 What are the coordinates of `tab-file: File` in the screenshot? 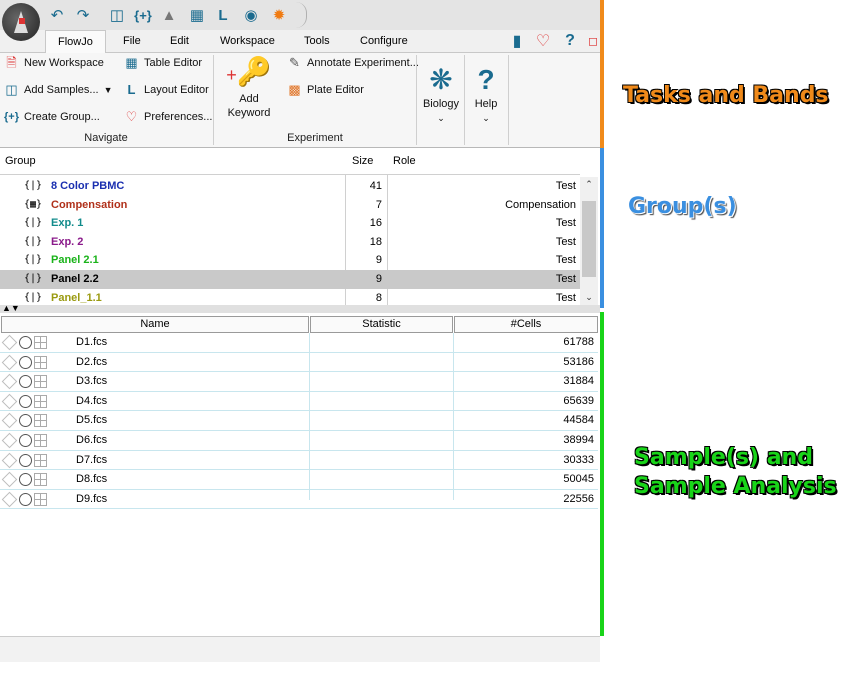 It's located at (132, 41).